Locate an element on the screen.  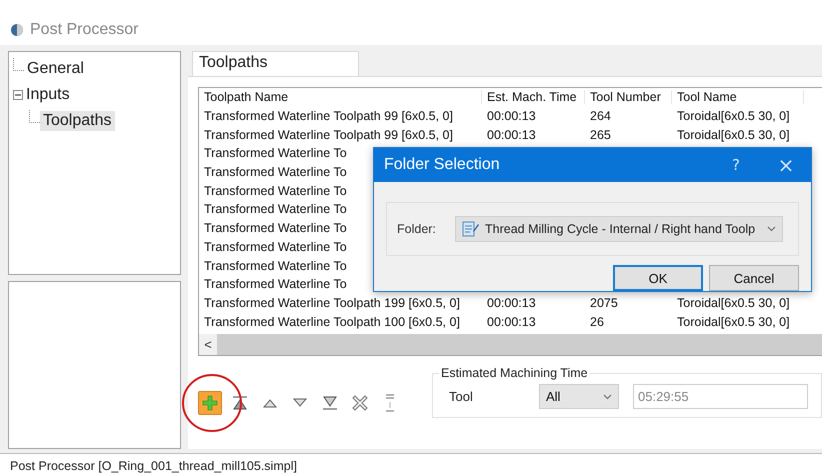
down-triangle-icon is located at coordinates (300, 403).